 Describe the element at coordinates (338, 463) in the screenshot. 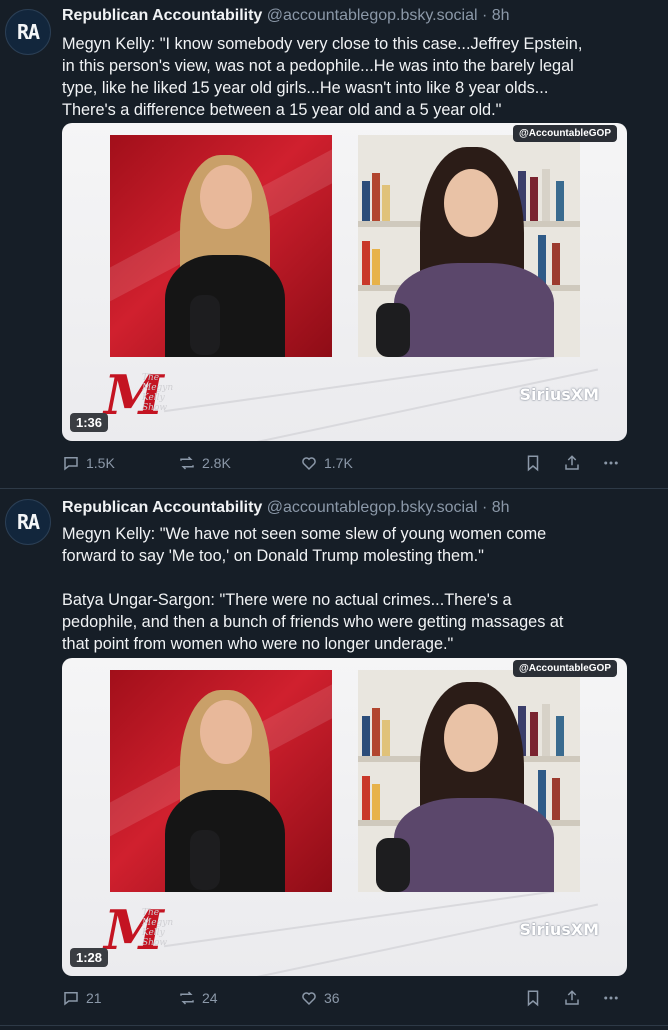

I see `like-count: 1.7K` at that location.